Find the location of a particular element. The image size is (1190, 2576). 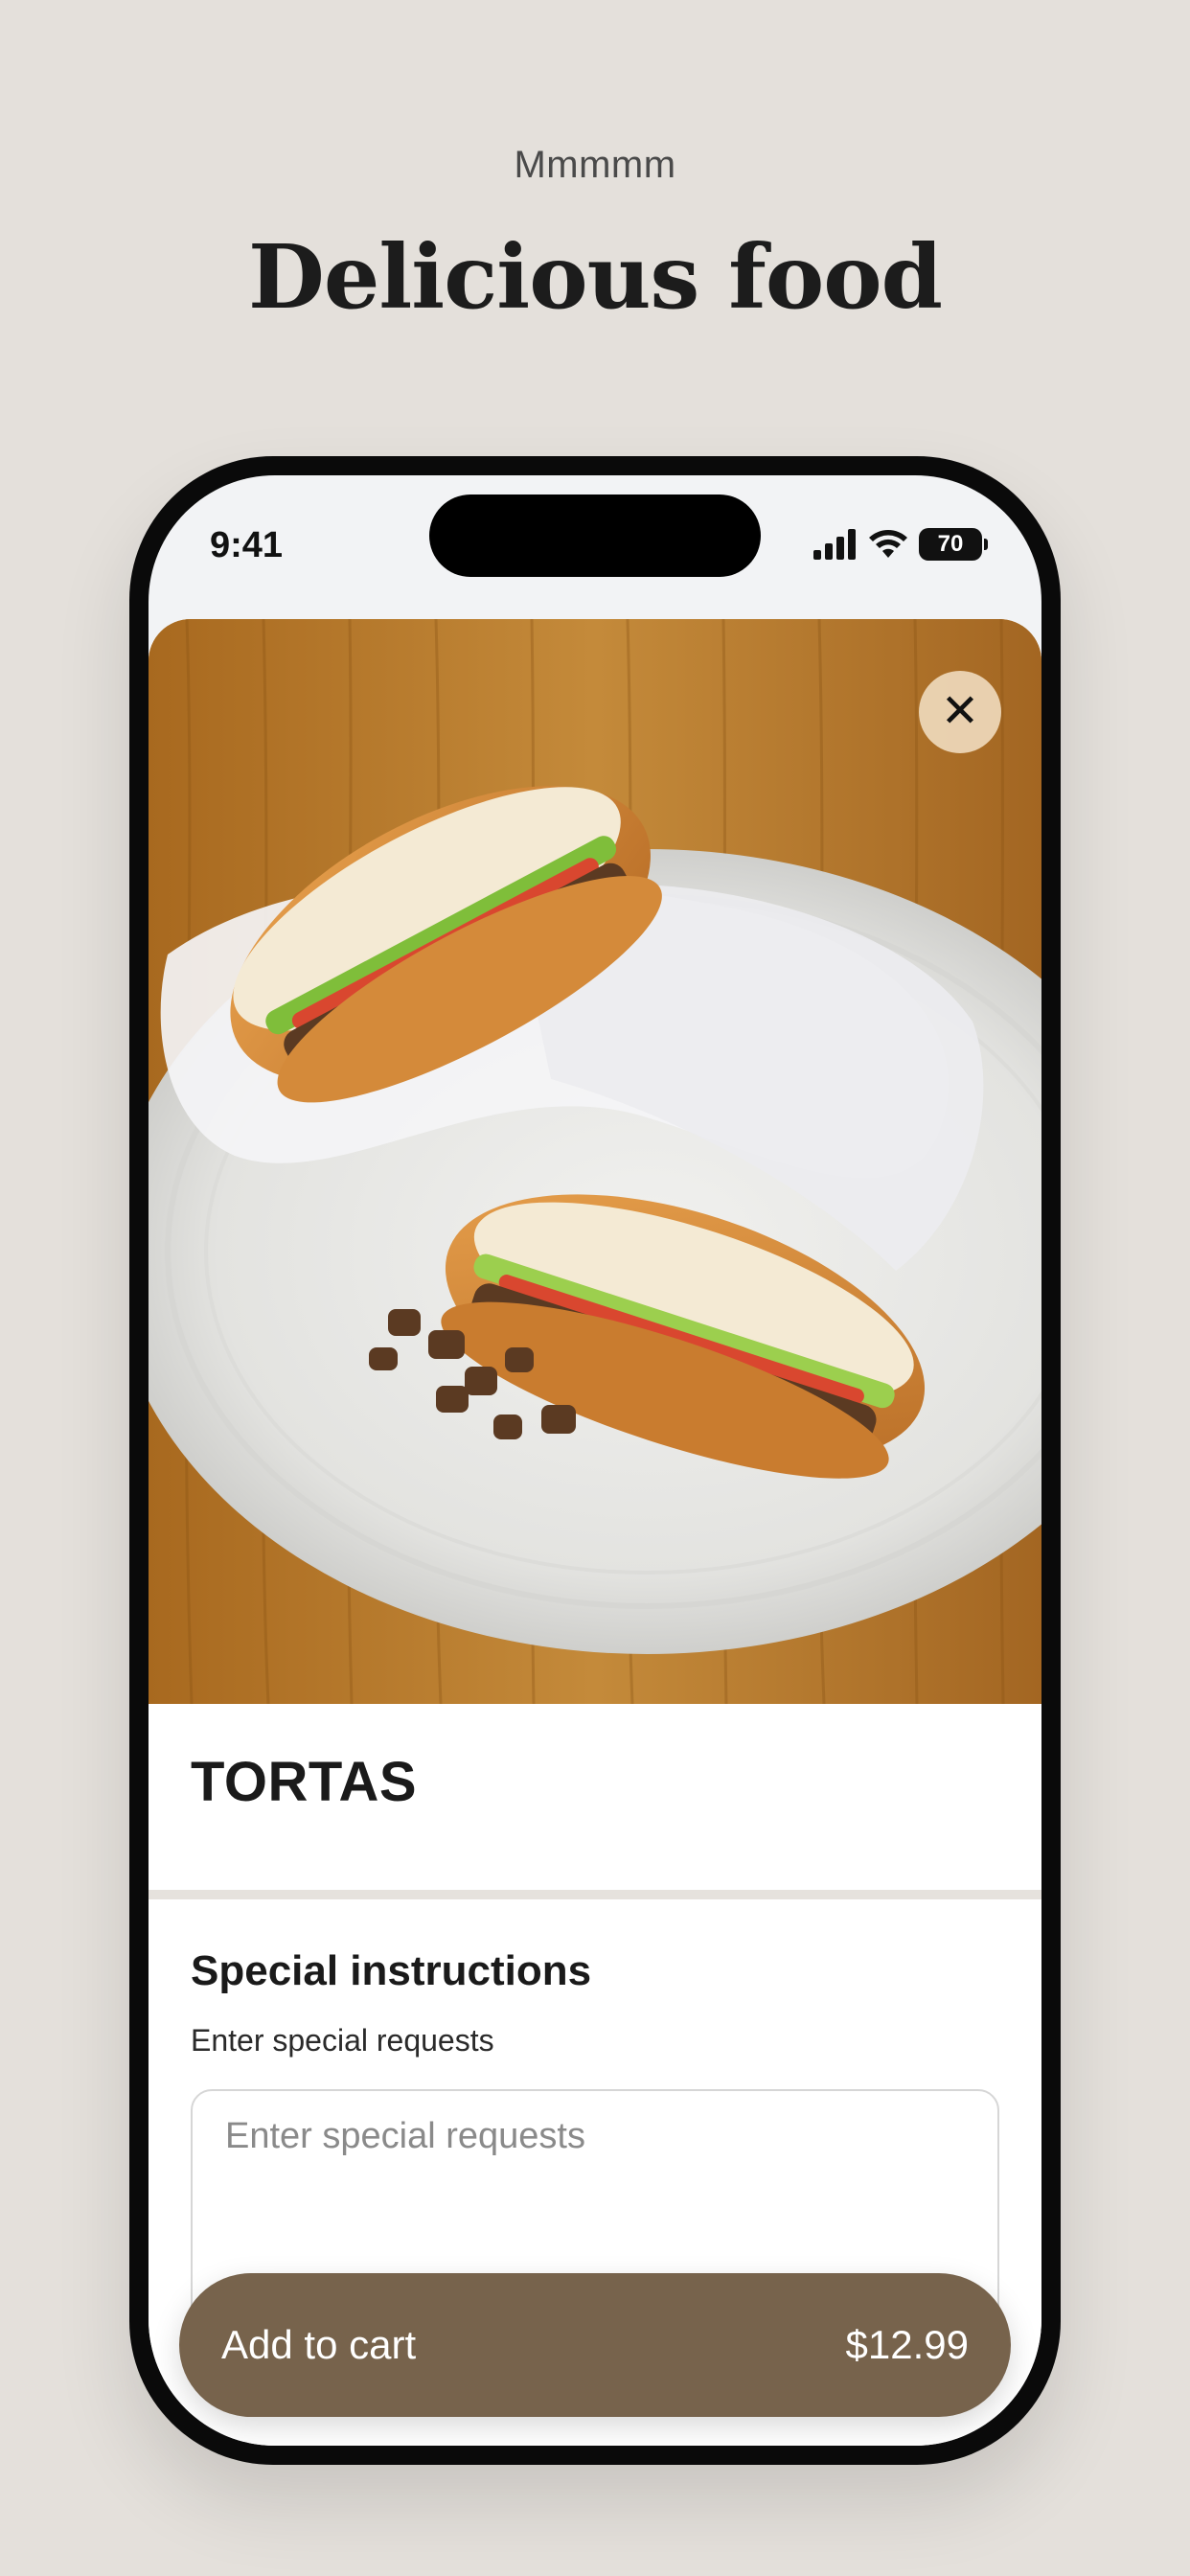

add-to-cart-button: Add to cart $12.99 is located at coordinates (595, 2345).